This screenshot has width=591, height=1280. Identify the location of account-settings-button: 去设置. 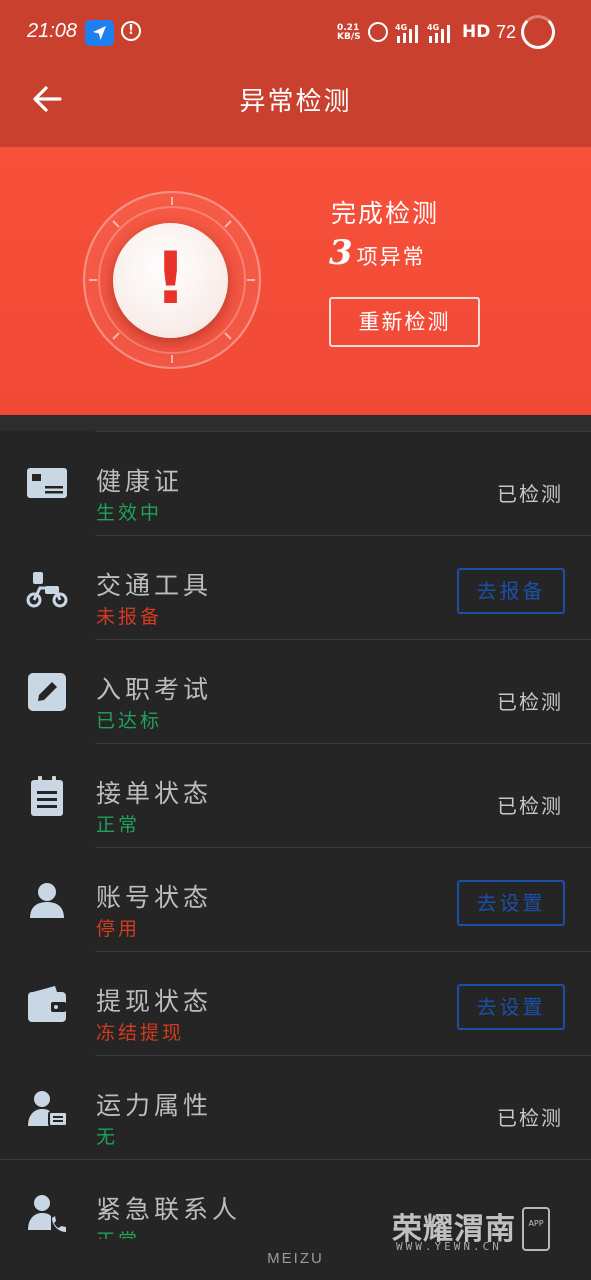
(511, 903).